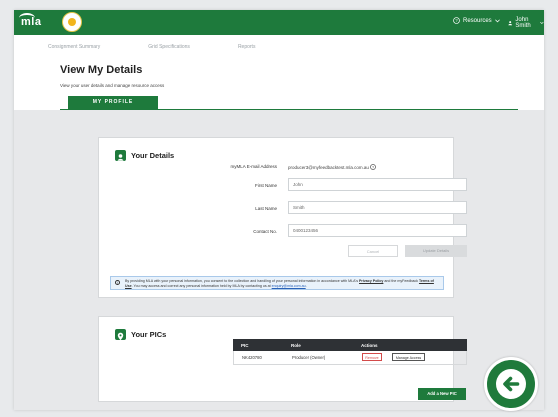  What do you see at coordinates (377, 207) in the screenshot?
I see `last-name-input: Smith` at bounding box center [377, 207].